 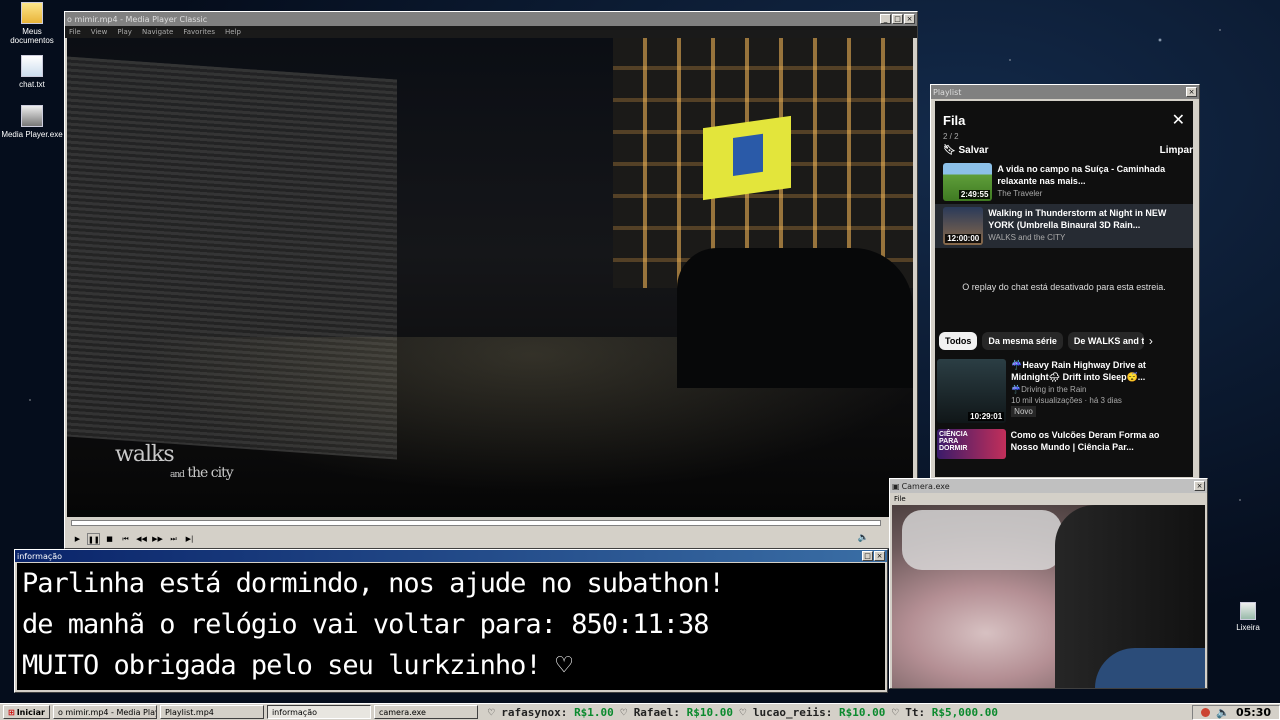 I want to click on new-badge: Novo, so click(x=1023, y=411).